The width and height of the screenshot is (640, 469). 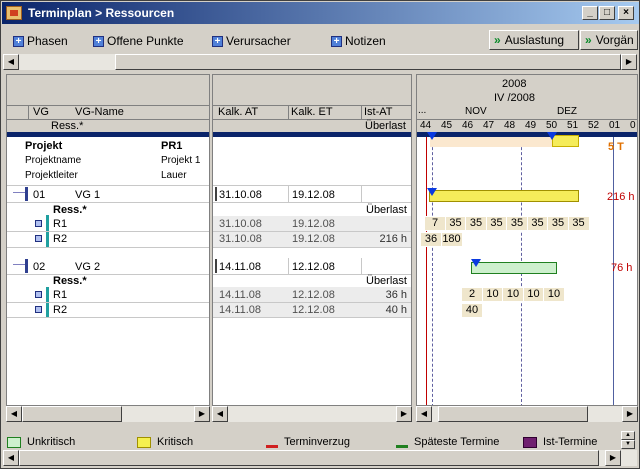 I want to click on verursacher-button: + Verursacher, so click(x=267, y=41).